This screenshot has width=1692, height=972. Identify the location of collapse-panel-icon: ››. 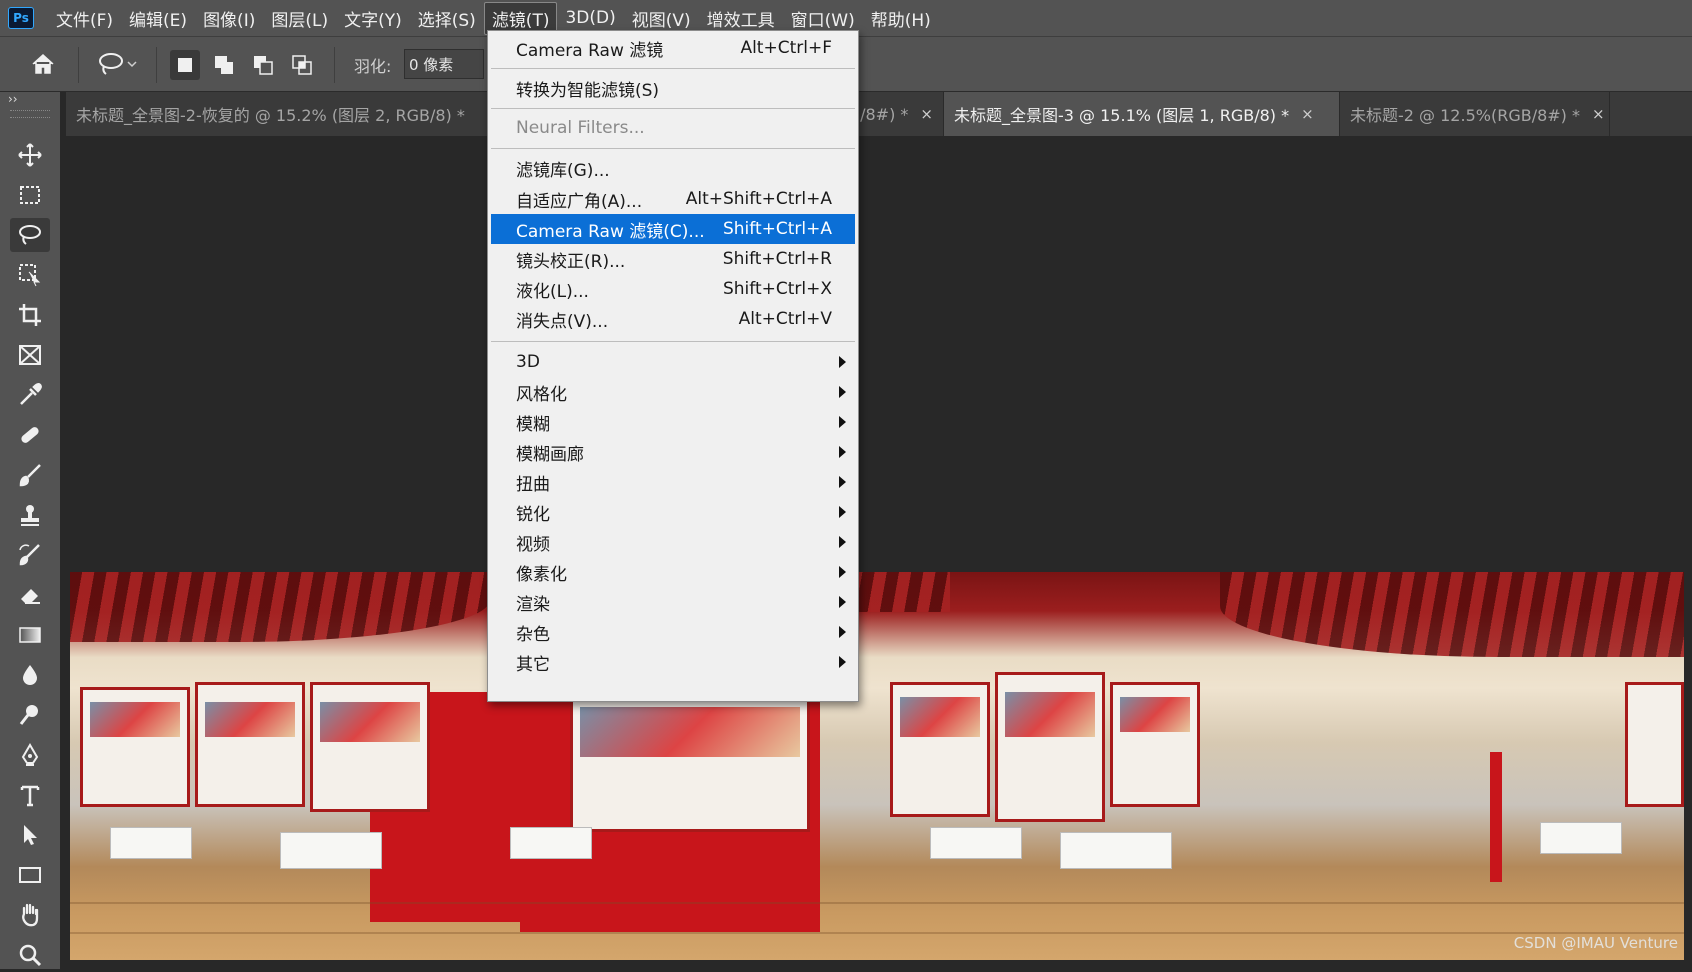
(13, 99).